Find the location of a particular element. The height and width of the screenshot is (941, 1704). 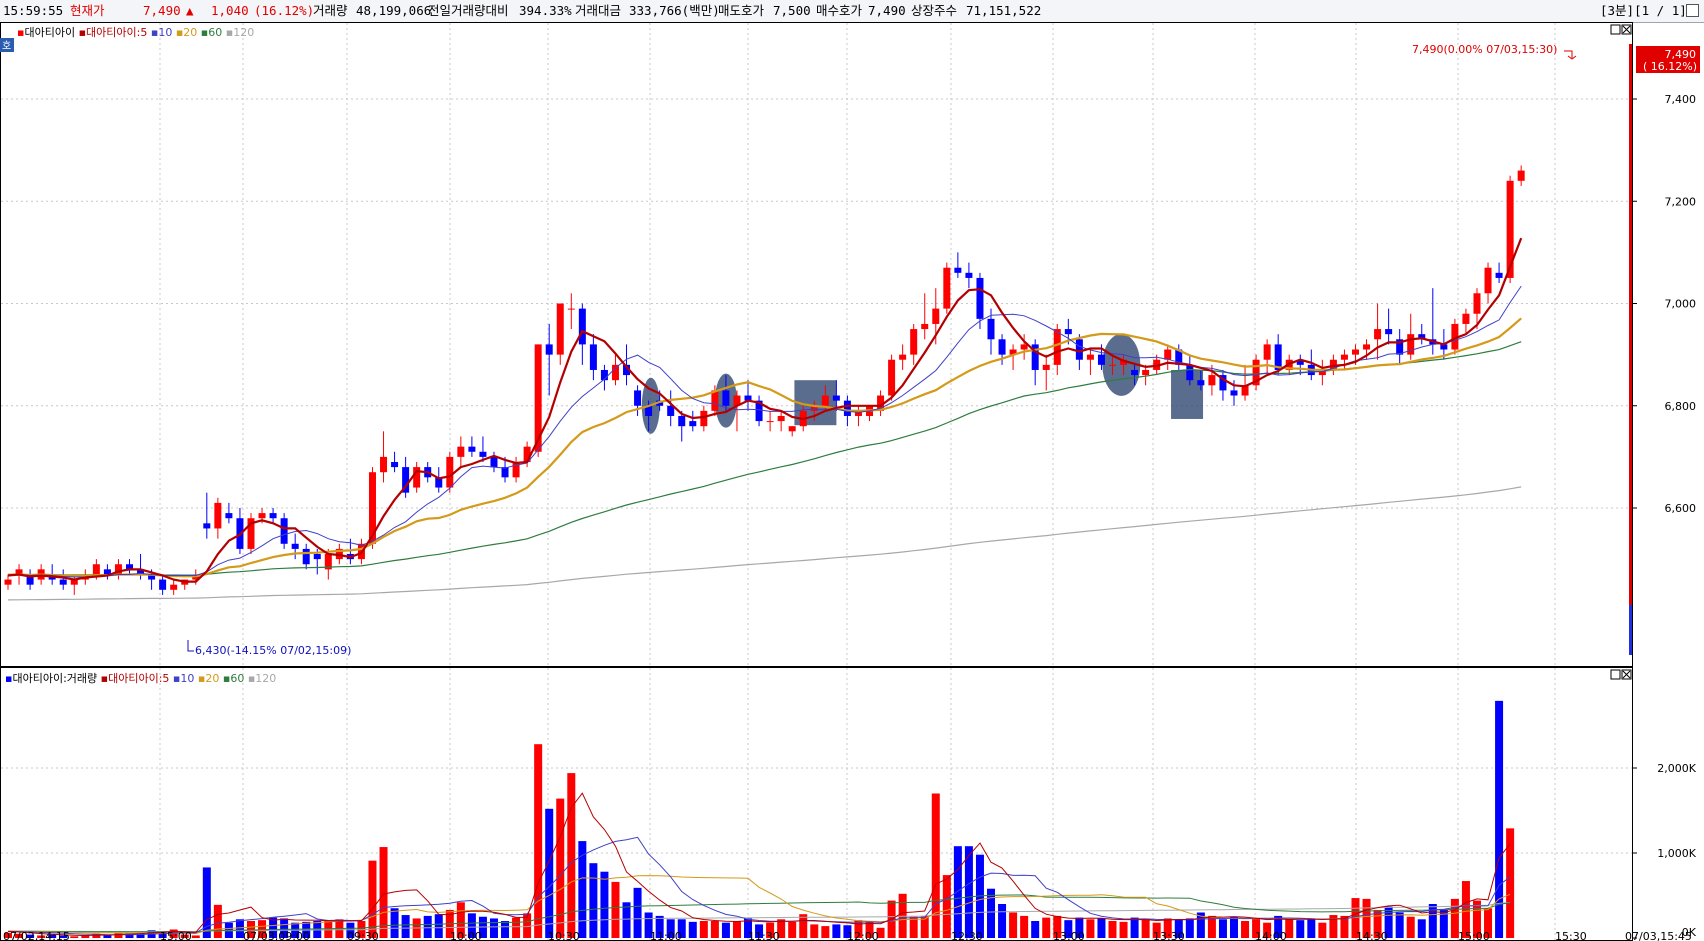

price-tick-label: 7,200 is located at coordinates (1681, 201).